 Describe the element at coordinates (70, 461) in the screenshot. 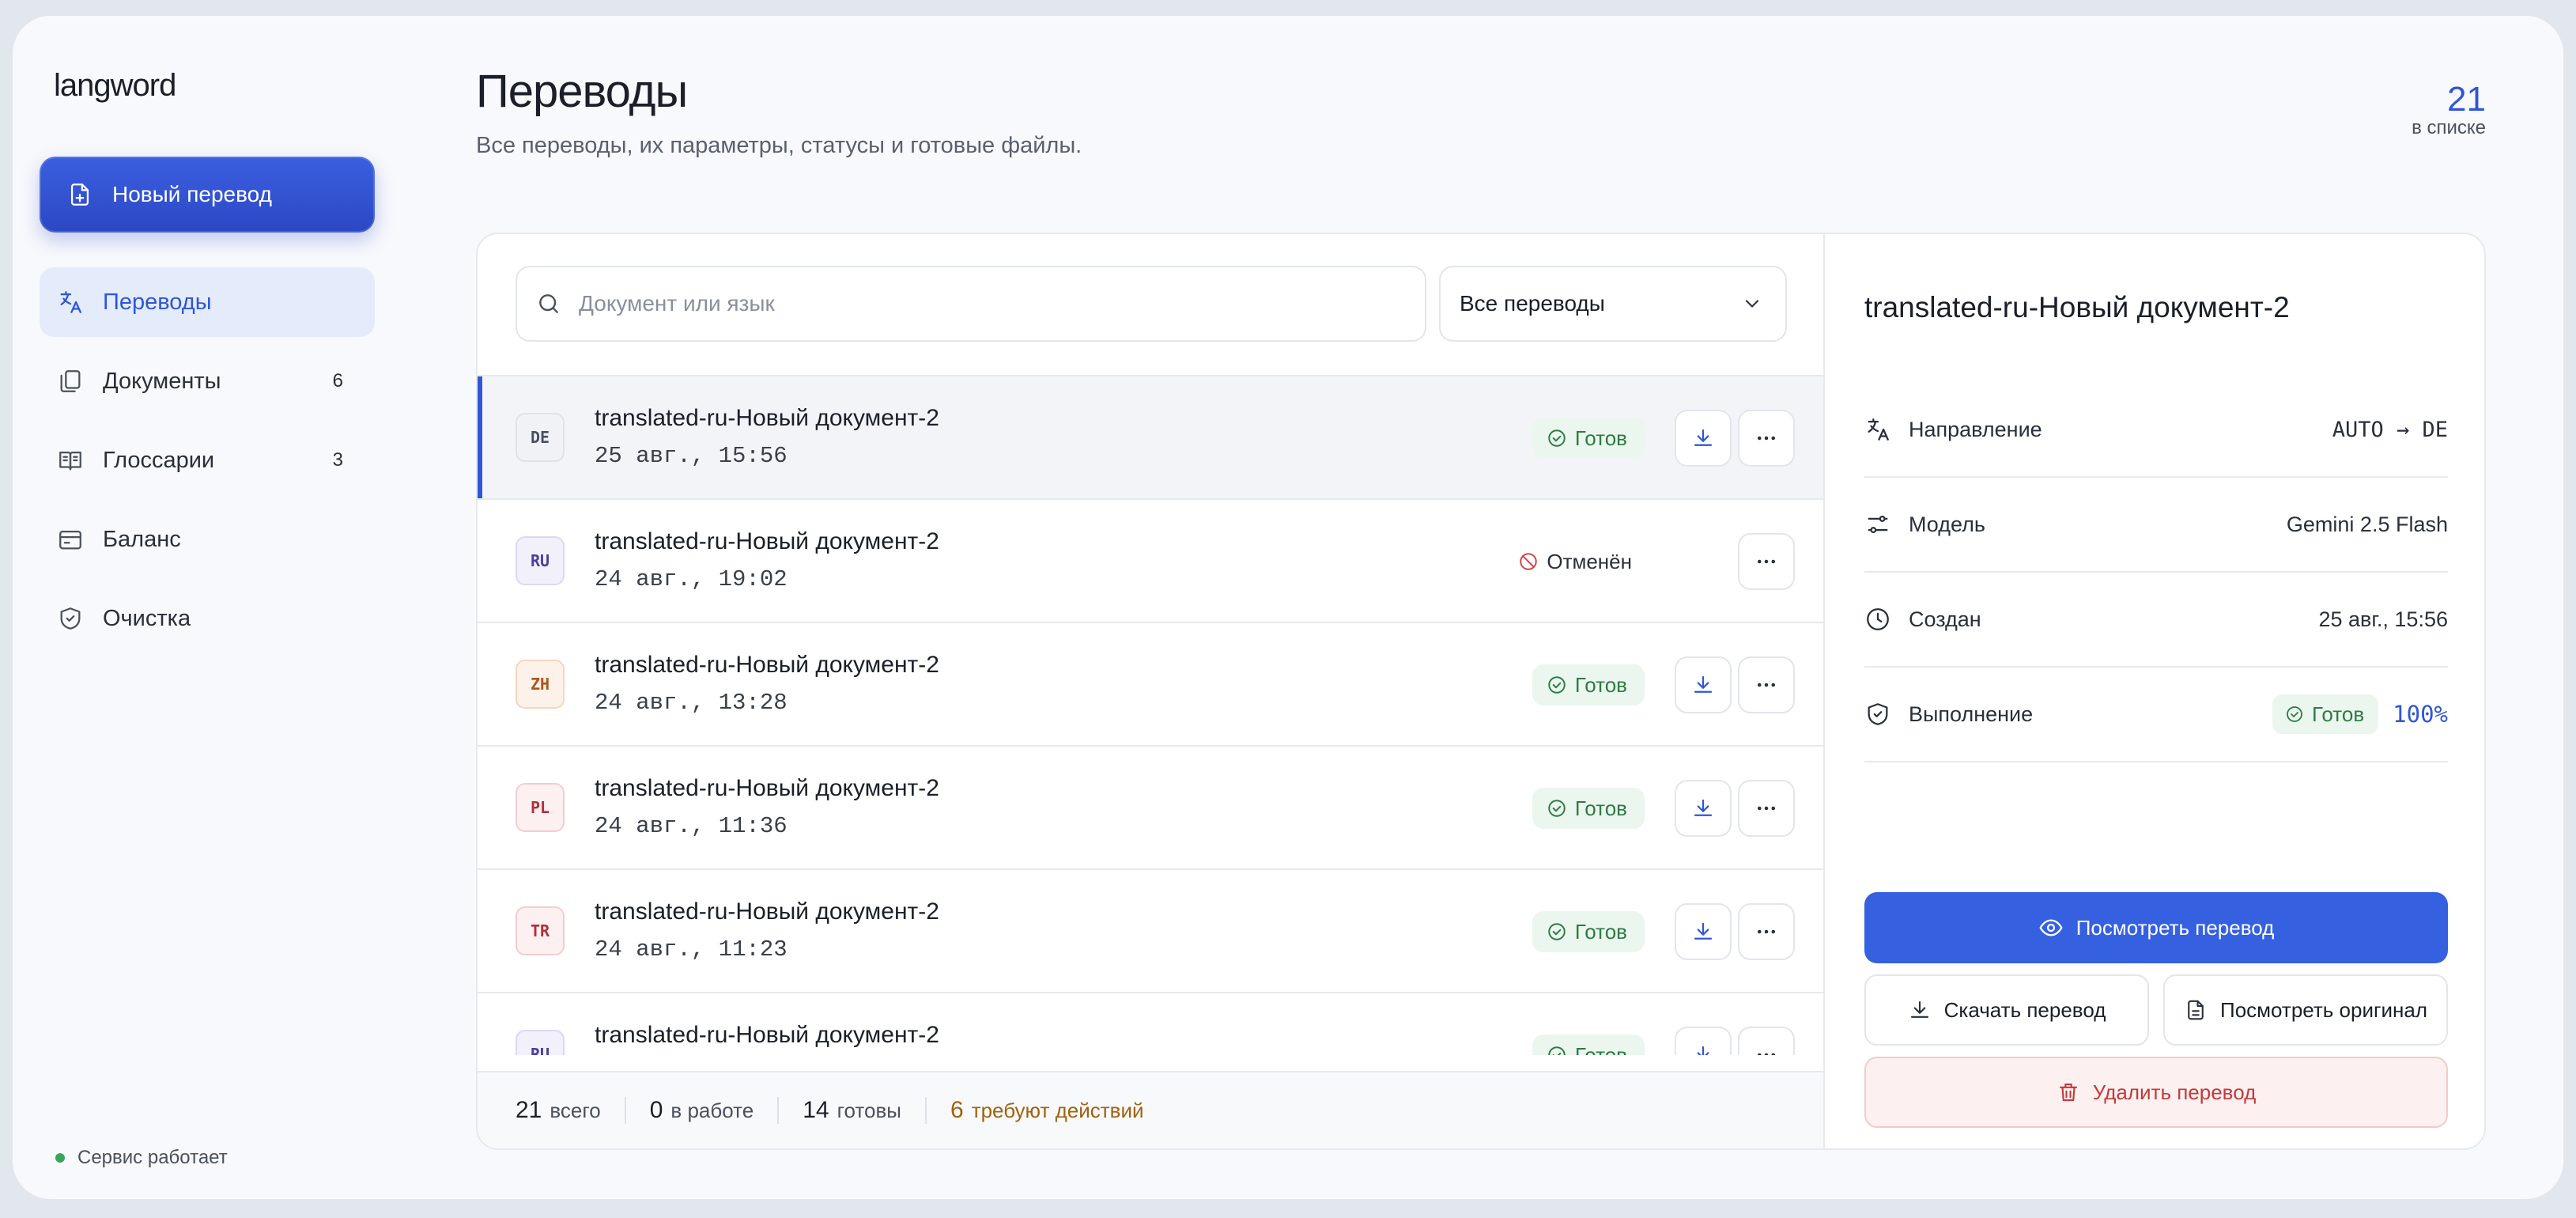

I see `book-icon` at that location.